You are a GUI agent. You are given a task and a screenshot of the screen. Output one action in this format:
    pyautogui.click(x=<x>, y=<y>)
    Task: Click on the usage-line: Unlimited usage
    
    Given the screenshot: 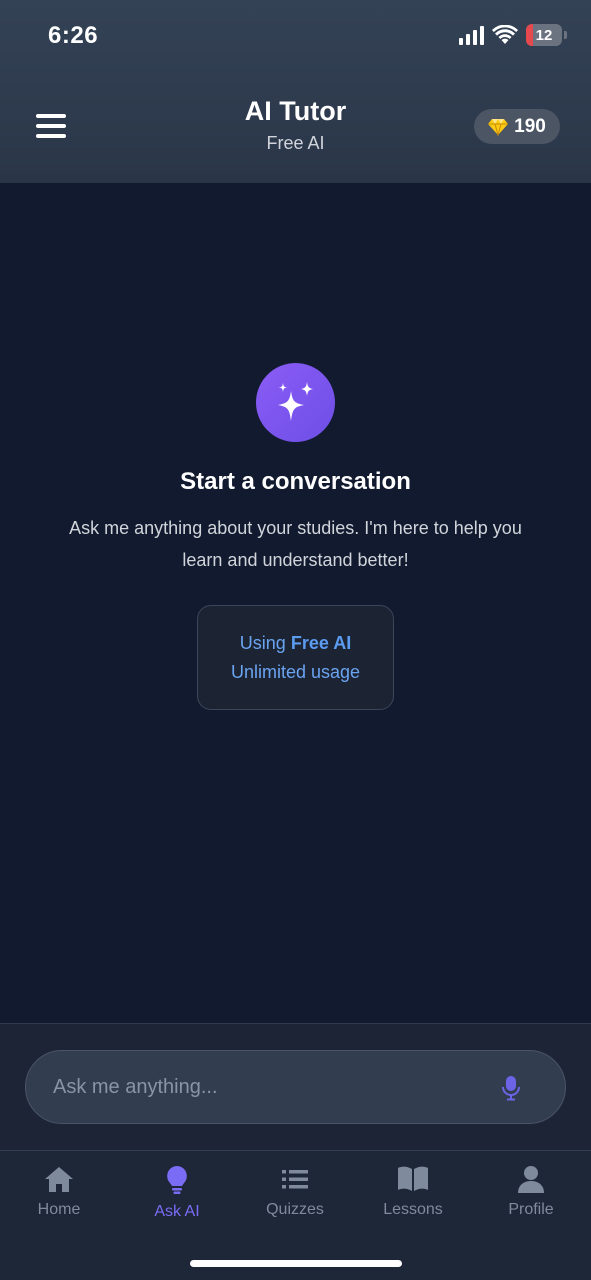 What is the action you would take?
    pyautogui.click(x=295, y=671)
    